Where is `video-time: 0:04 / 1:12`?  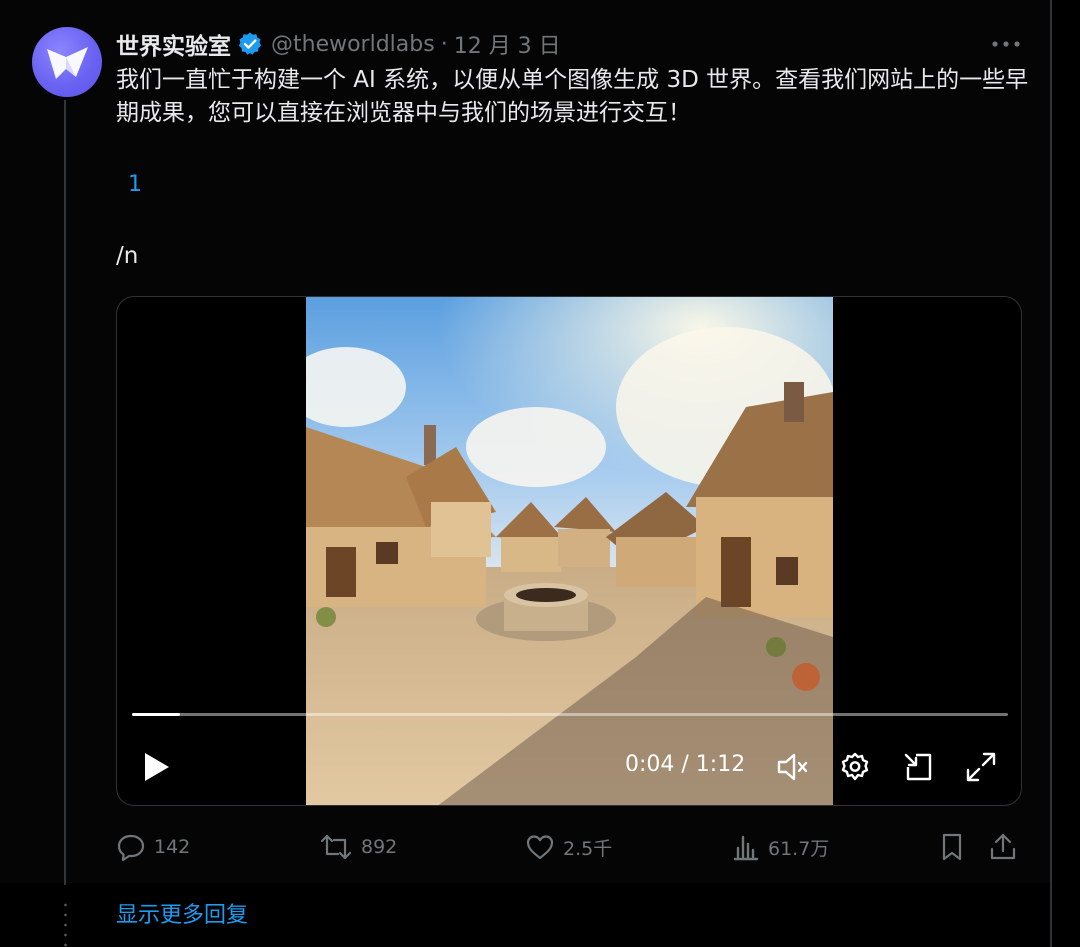 video-time: 0:04 / 1:12 is located at coordinates (685, 764).